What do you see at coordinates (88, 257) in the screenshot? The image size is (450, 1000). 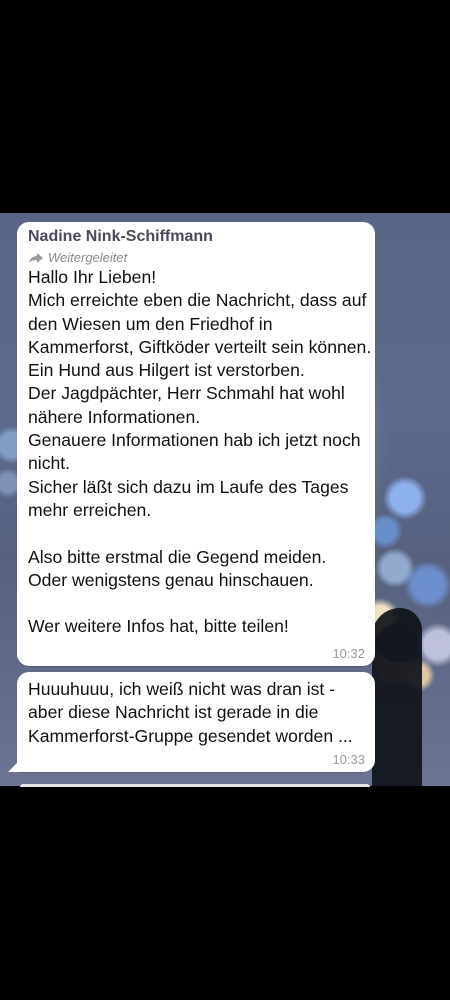 I see `forwarded-text: Weitergeleitet` at bounding box center [88, 257].